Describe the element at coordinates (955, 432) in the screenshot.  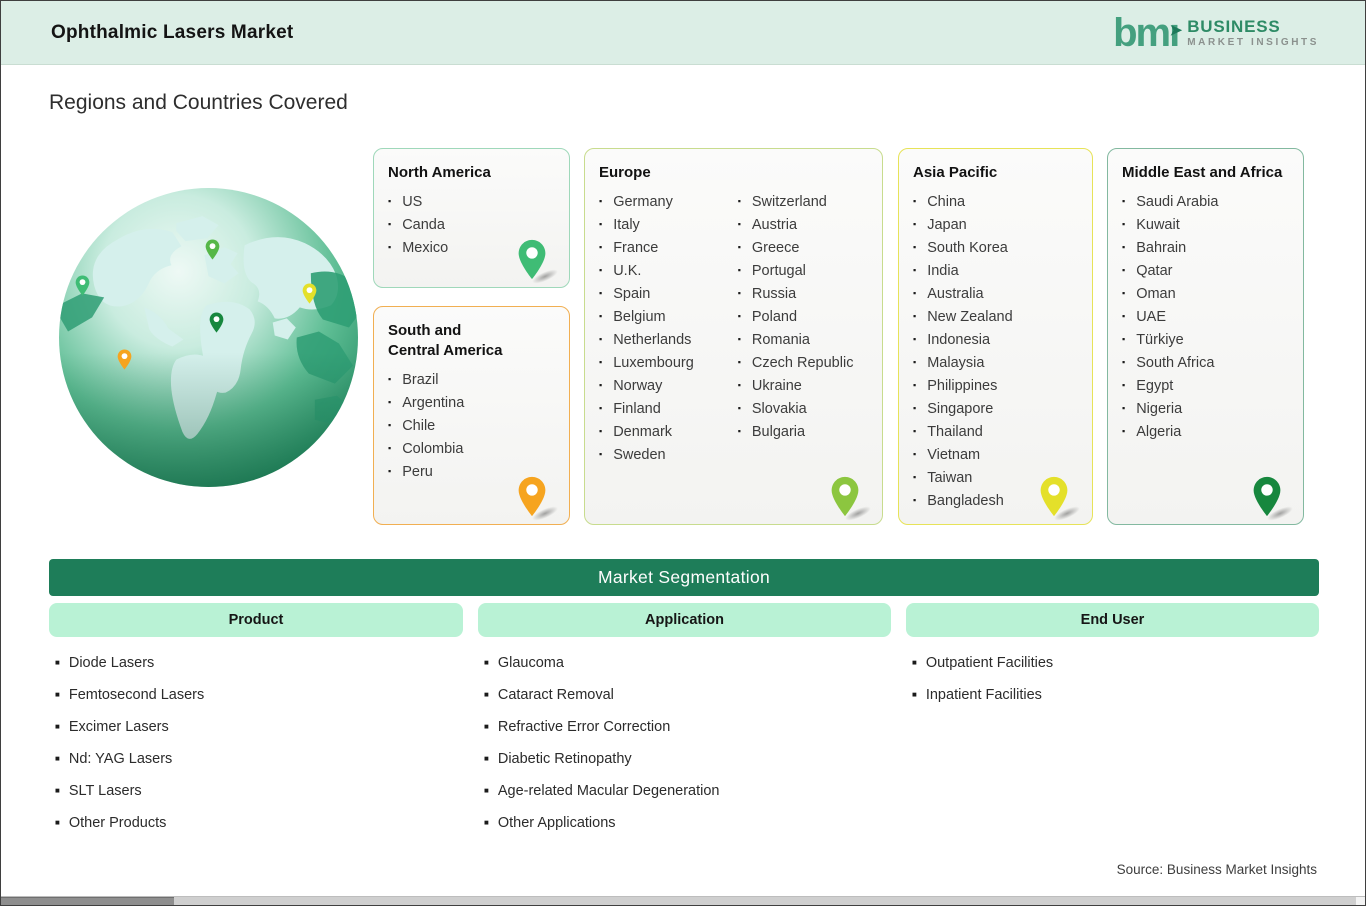
I see `country-label: Thailand` at that location.